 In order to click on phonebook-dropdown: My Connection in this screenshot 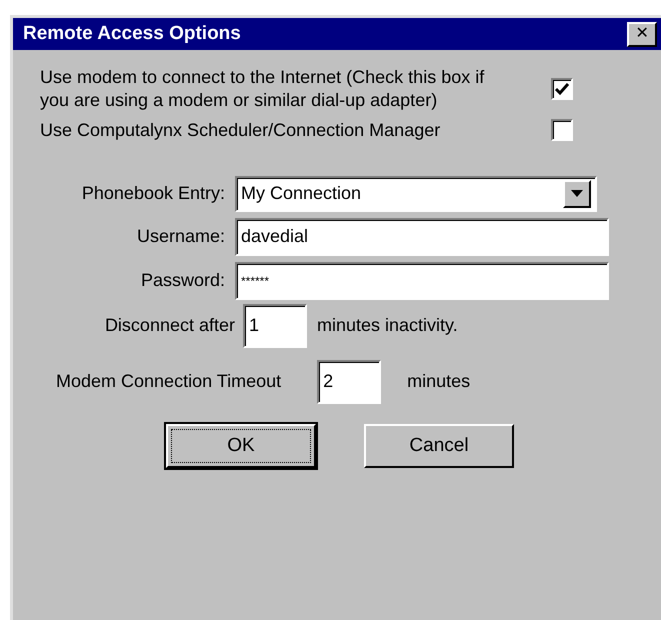, I will do `click(416, 194)`.